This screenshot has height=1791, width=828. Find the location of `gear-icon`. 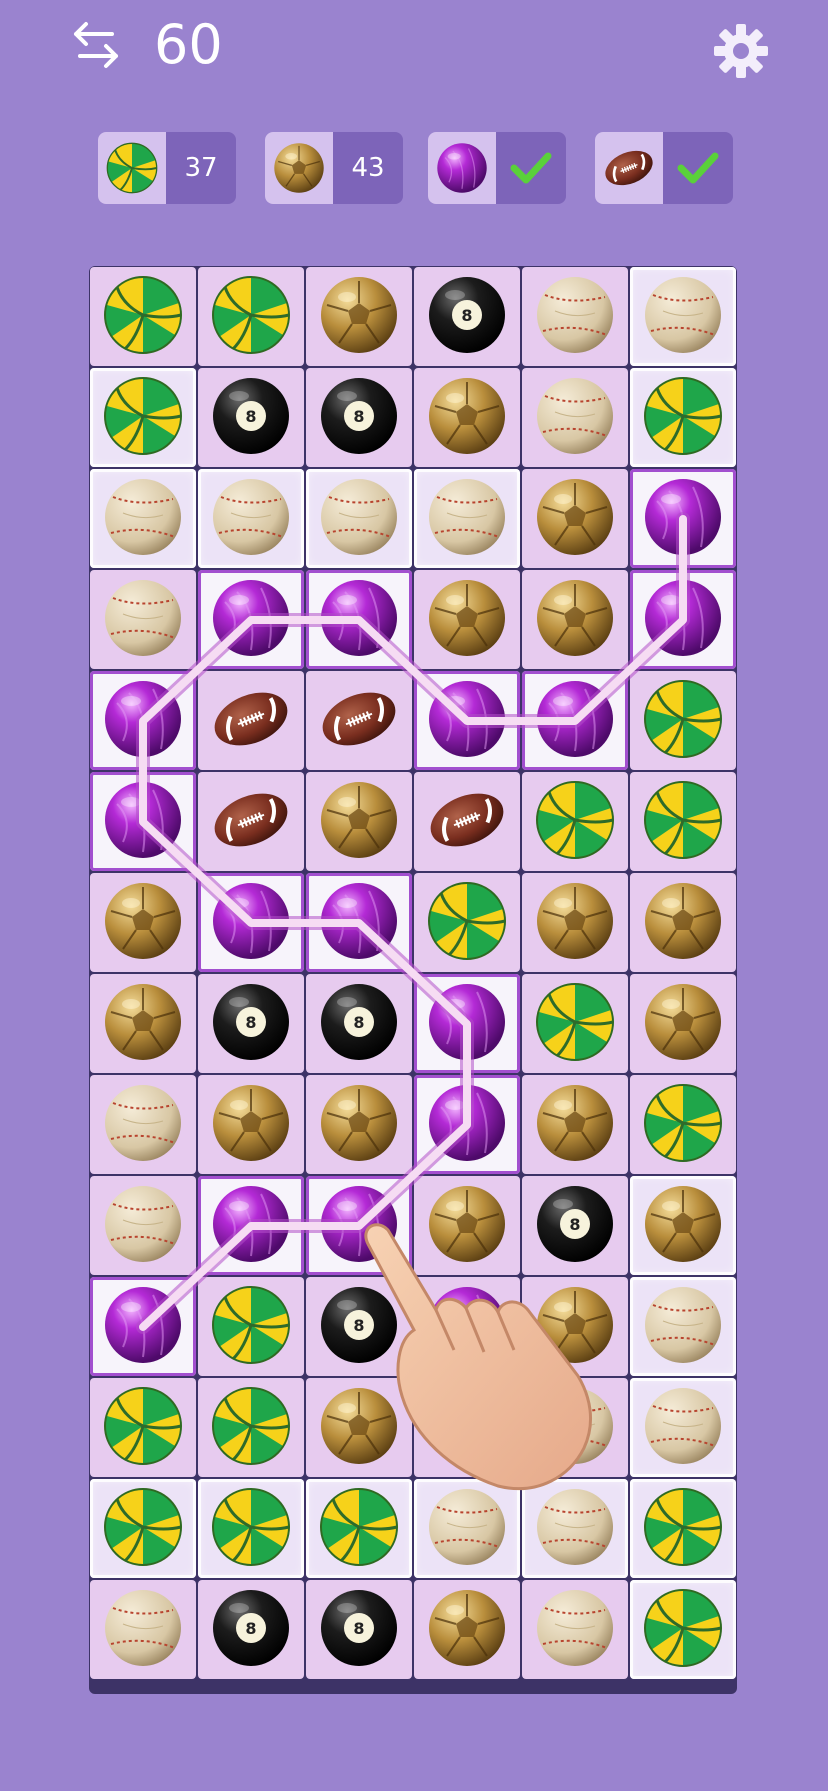

gear-icon is located at coordinates (741, 51).